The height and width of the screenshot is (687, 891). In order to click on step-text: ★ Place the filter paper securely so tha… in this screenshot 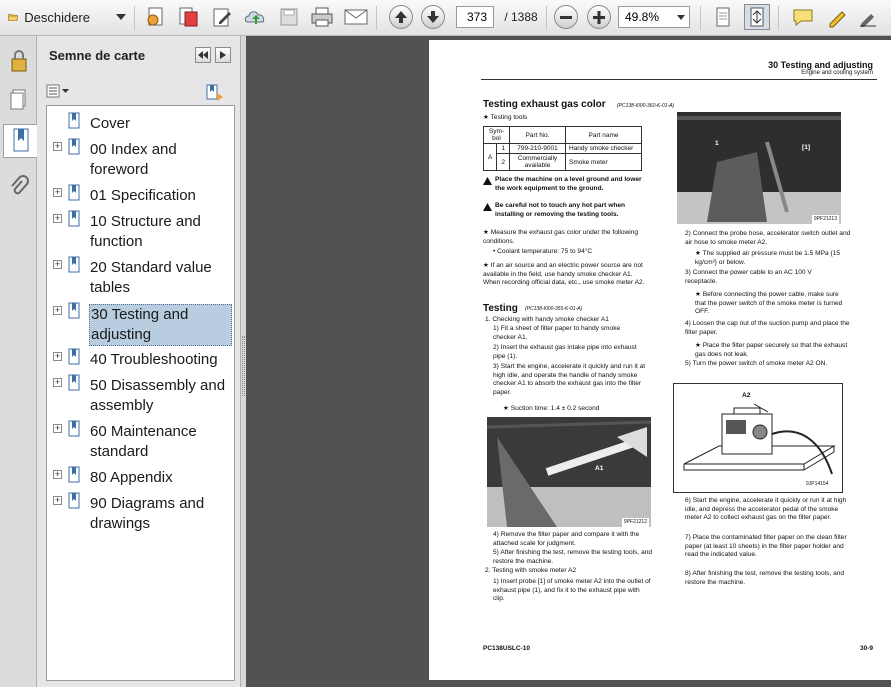, I will do `click(771, 350)`.